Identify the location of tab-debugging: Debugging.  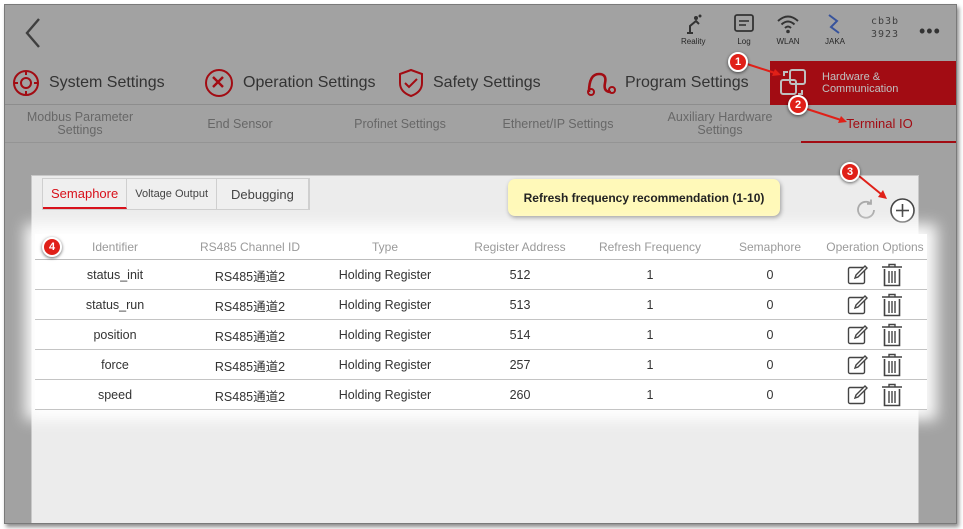
(263, 194).